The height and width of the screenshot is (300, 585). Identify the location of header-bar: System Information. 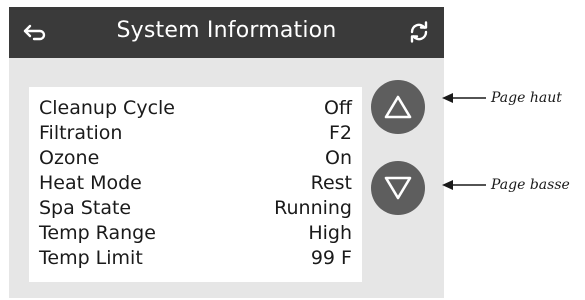
(226, 32).